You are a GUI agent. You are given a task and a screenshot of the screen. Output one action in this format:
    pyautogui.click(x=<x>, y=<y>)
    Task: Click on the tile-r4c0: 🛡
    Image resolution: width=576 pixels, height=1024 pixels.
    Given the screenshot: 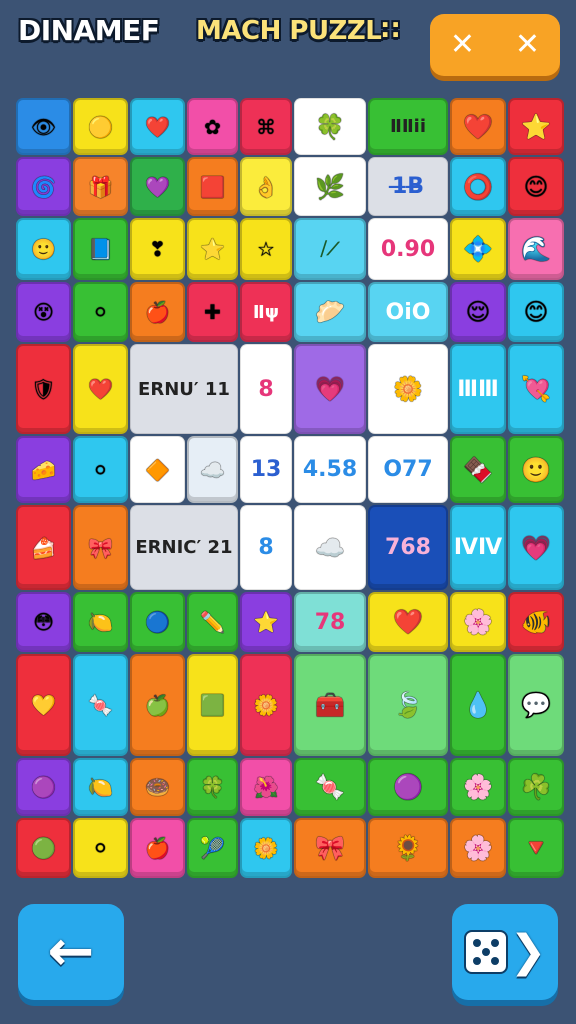 What is the action you would take?
    pyautogui.click(x=43, y=389)
    